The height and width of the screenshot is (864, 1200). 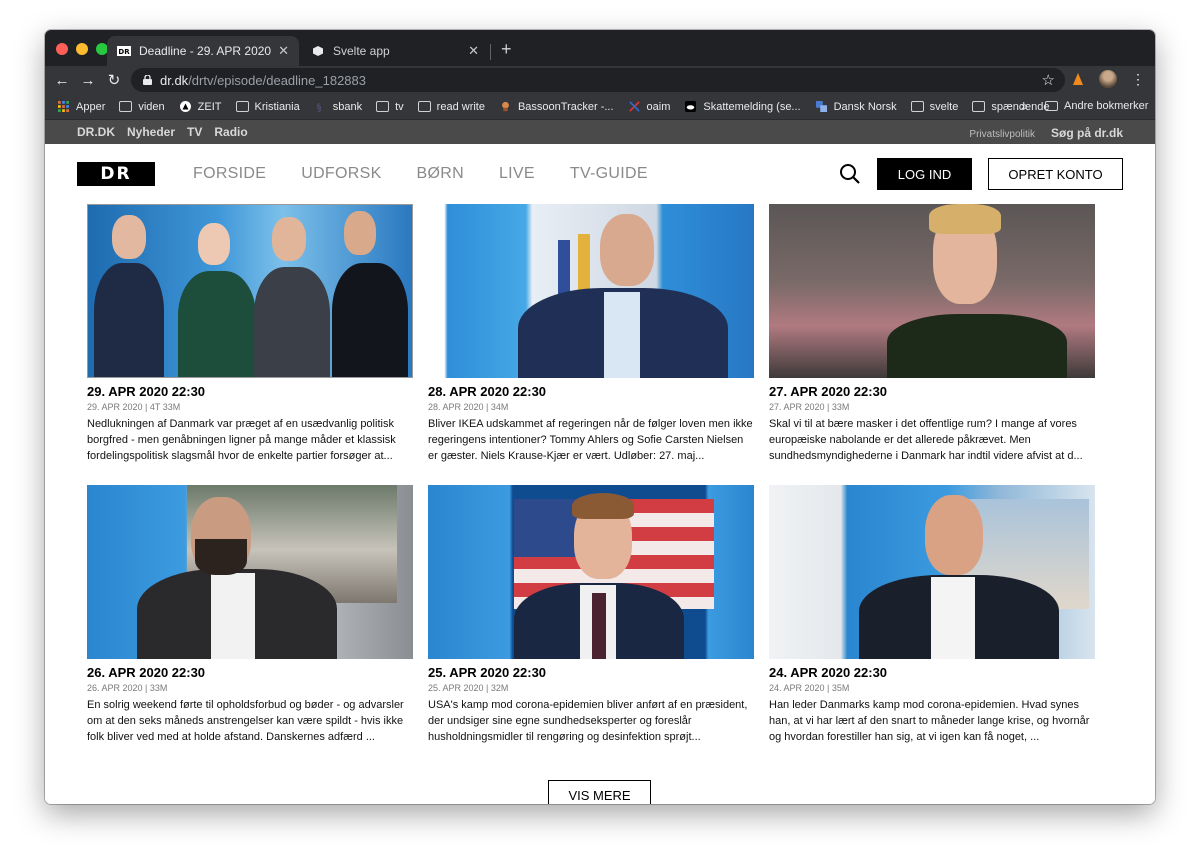 I want to click on bookmark-svelte: svelte, so click(x=934, y=106).